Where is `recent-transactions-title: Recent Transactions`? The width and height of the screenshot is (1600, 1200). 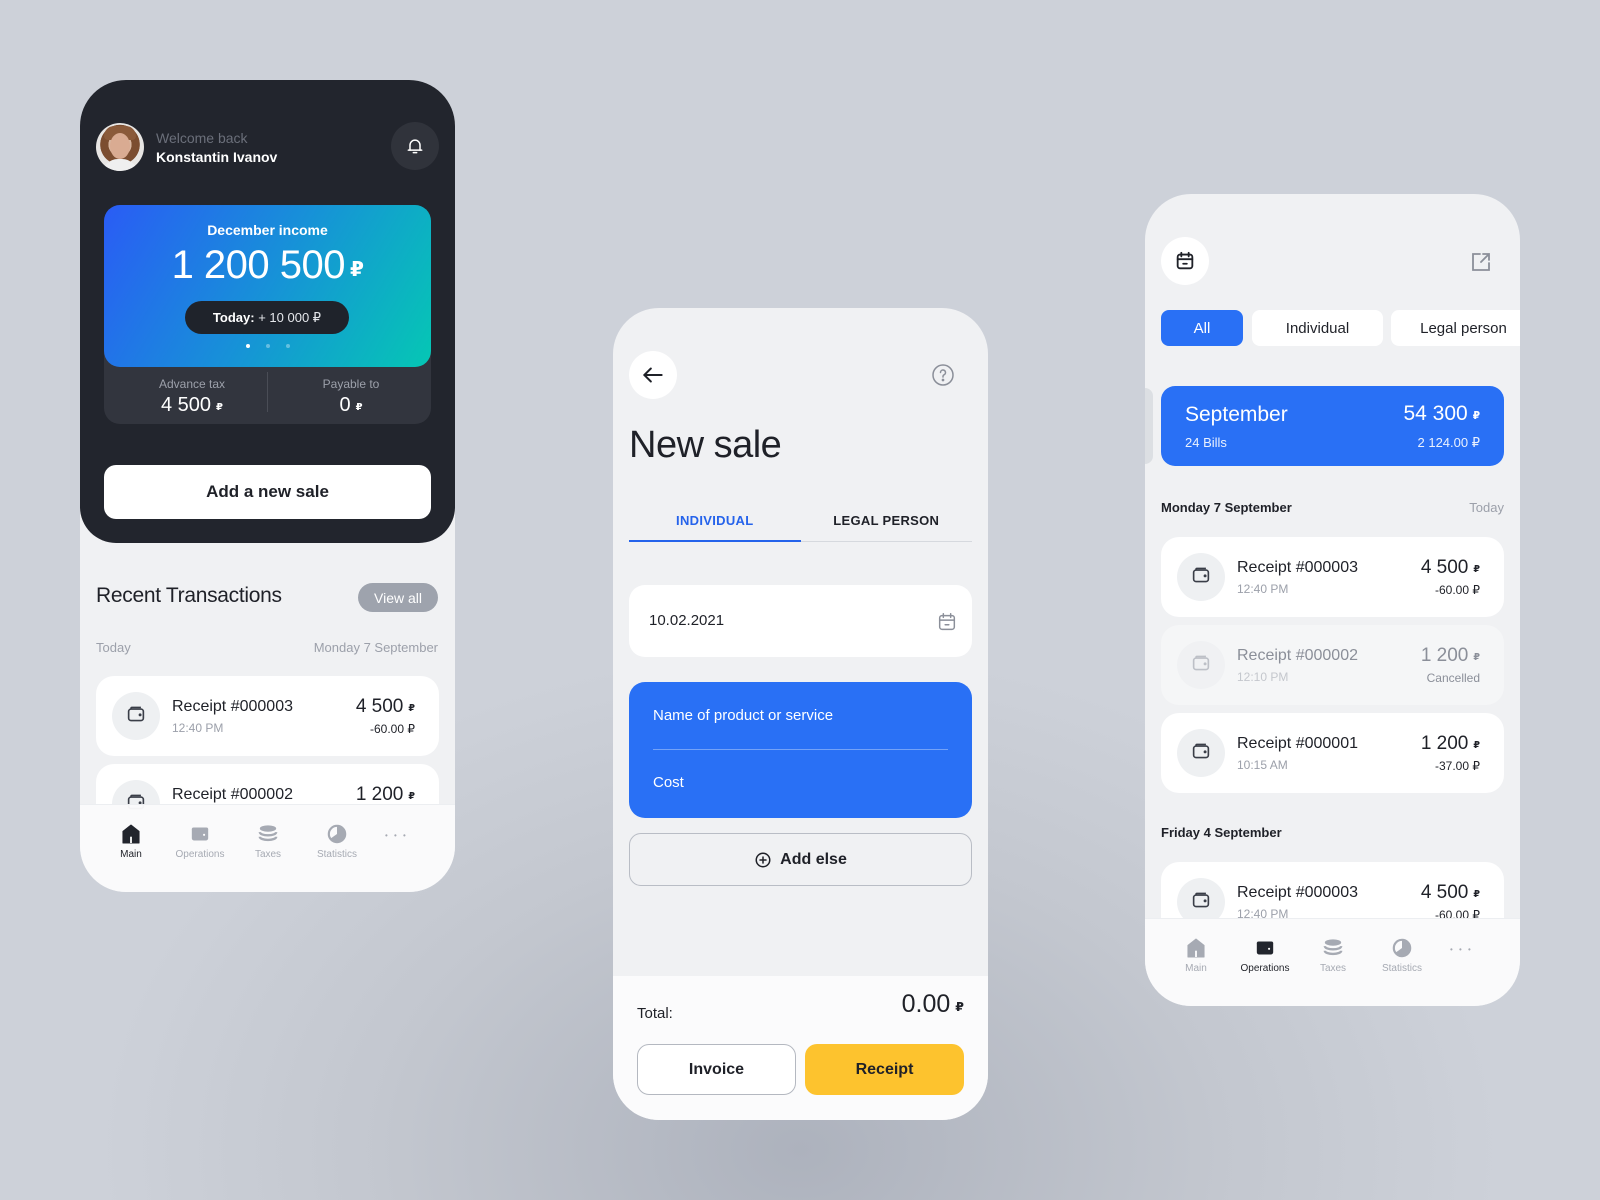
recent-transactions-title: Recent Transactions is located at coordinates (189, 595).